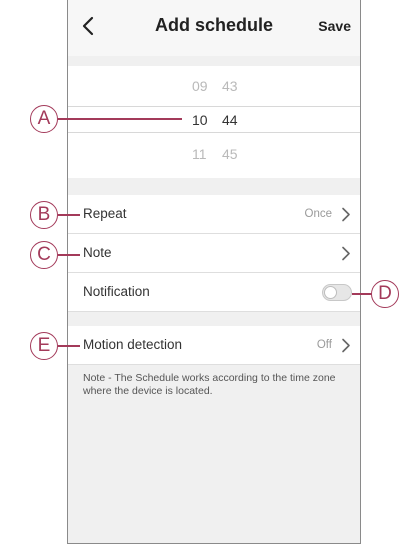 The width and height of the screenshot is (415, 550). What do you see at coordinates (69, 215) in the screenshot?
I see `callout-b-leader` at bounding box center [69, 215].